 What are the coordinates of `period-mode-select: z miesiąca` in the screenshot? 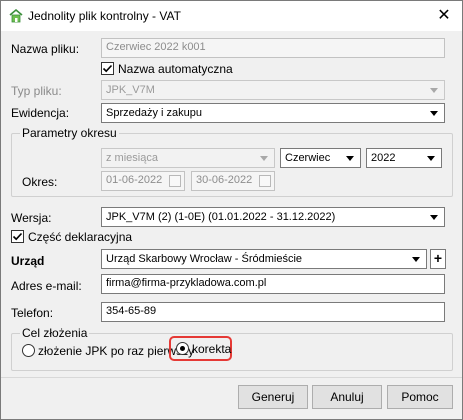 It's located at (188, 158).